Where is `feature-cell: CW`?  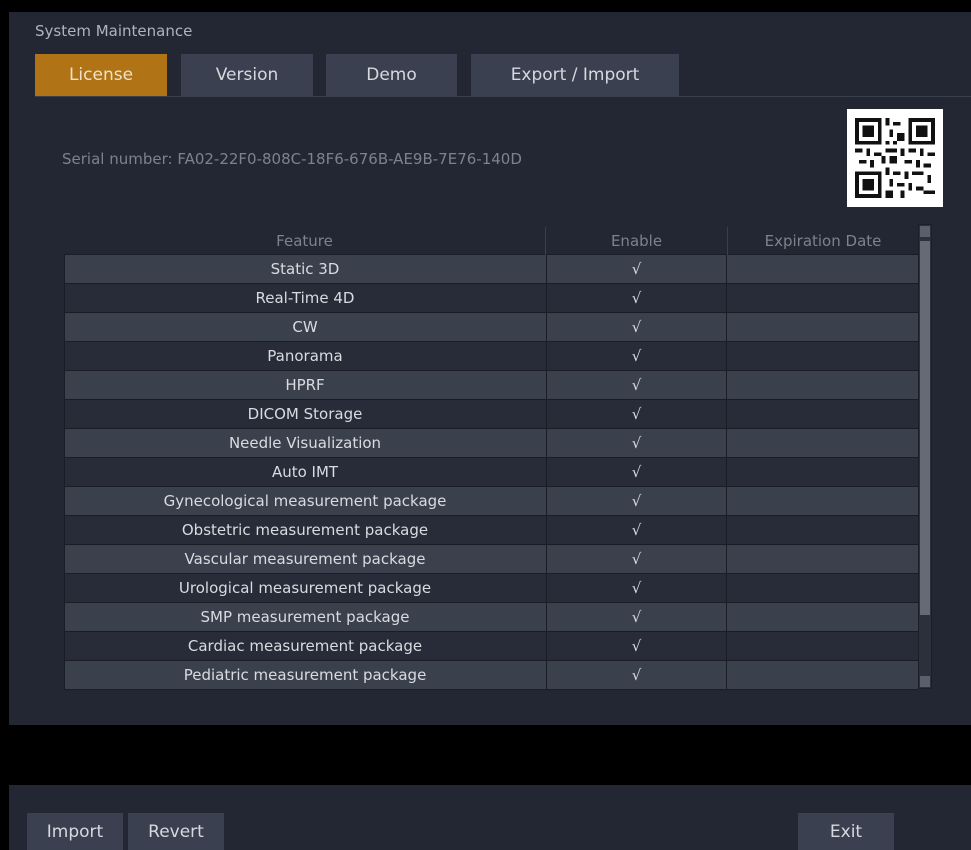 feature-cell: CW is located at coordinates (304, 327).